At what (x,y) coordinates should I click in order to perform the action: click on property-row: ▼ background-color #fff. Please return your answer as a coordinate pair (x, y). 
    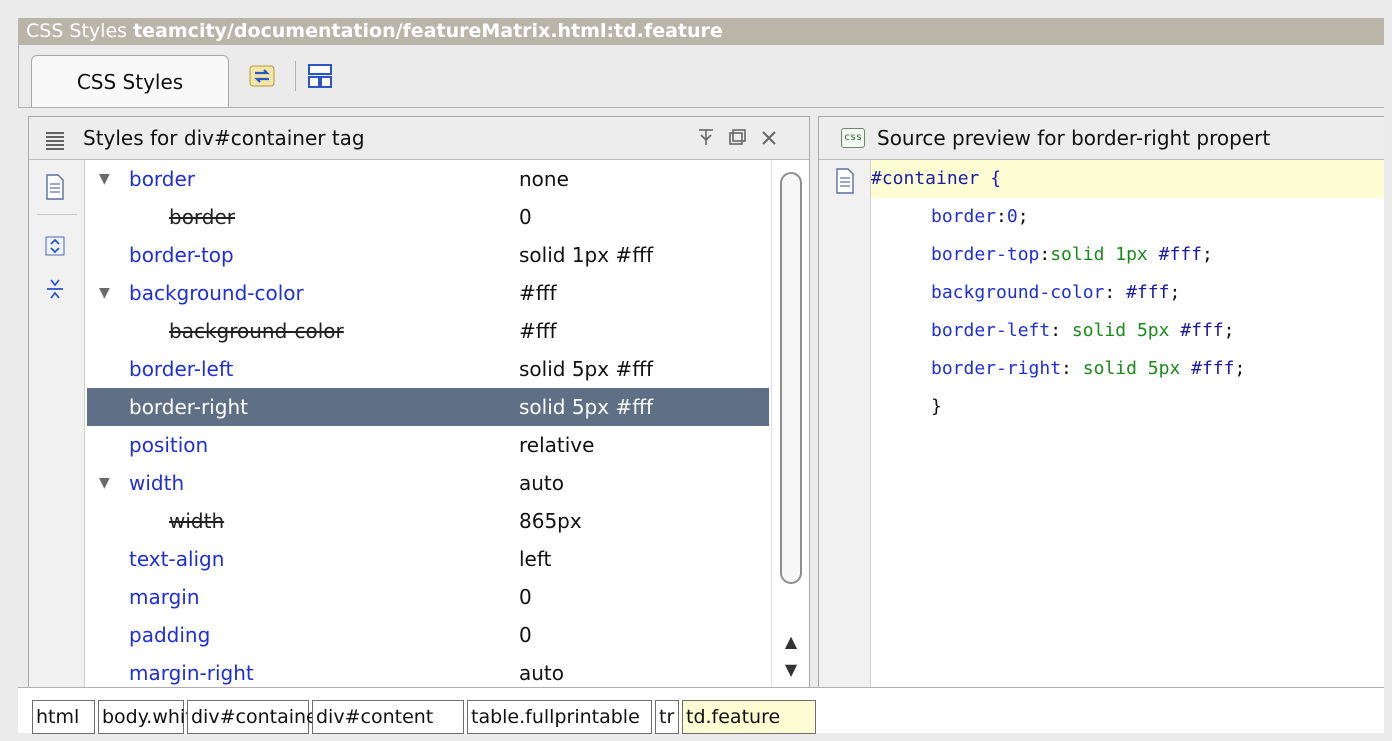
    Looking at the image, I should click on (428, 293).